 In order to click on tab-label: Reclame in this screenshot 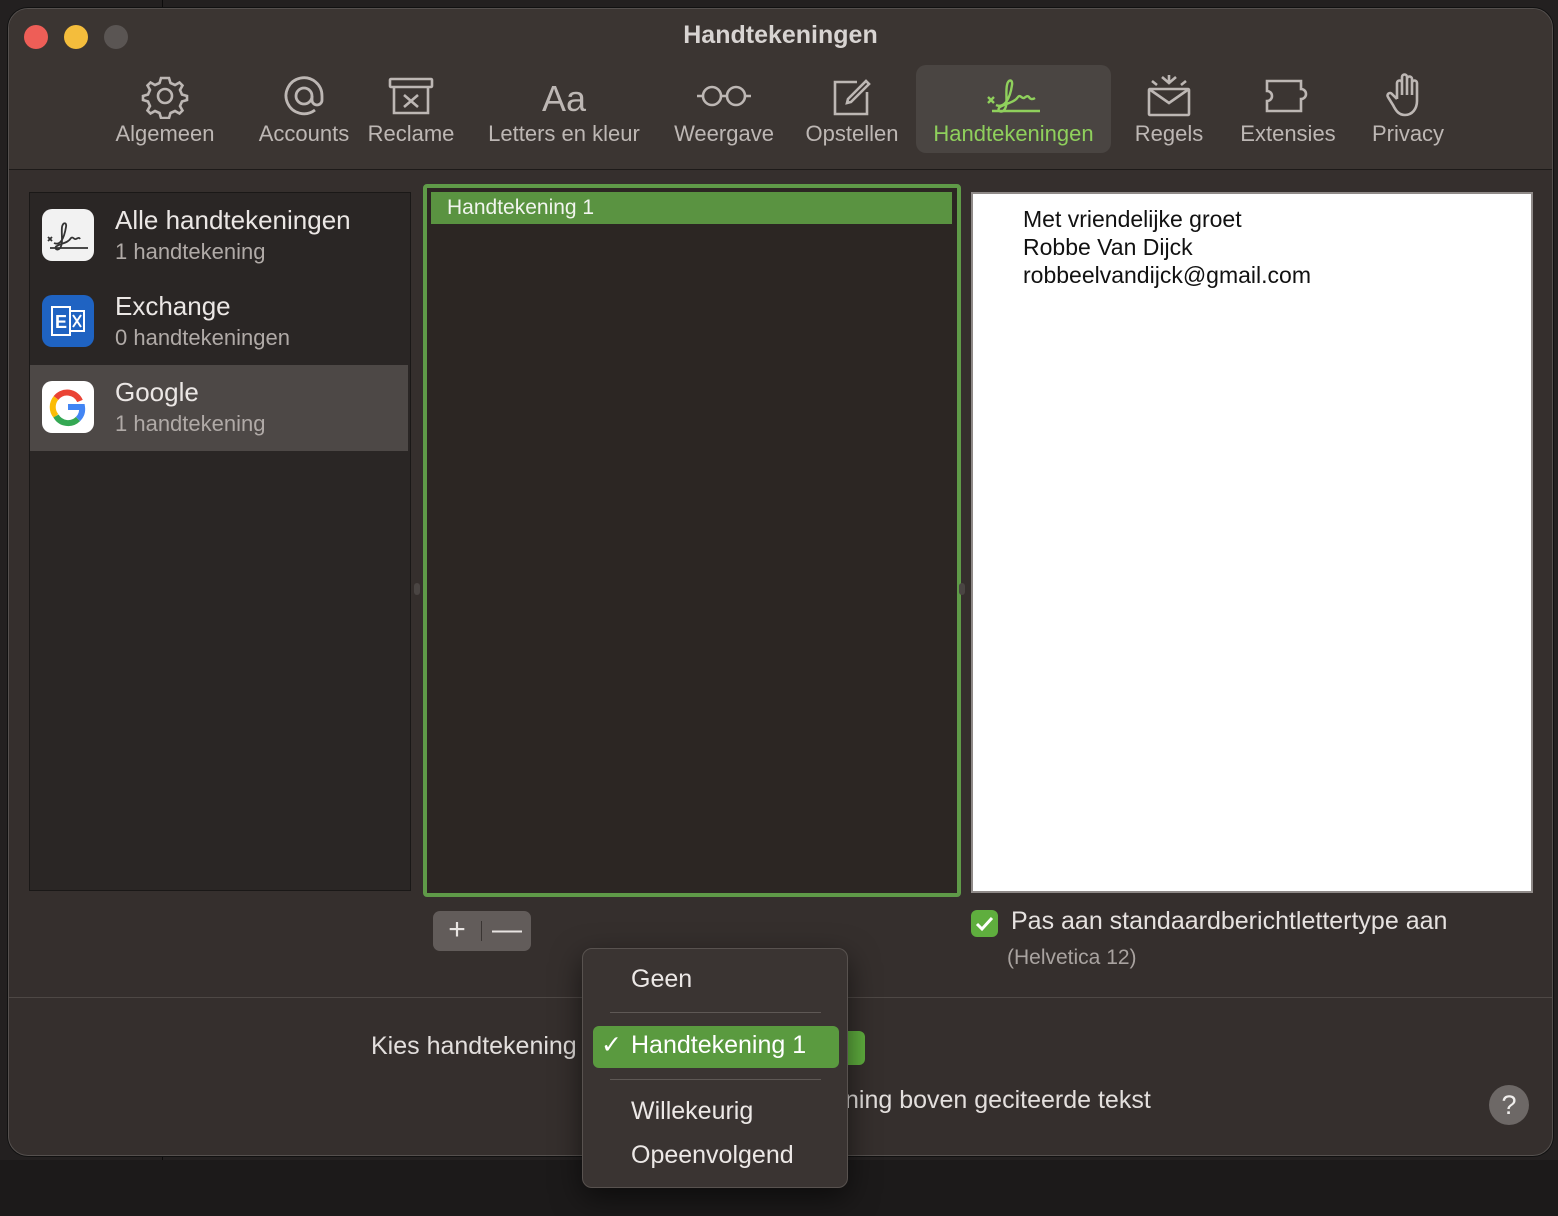, I will do `click(411, 133)`.